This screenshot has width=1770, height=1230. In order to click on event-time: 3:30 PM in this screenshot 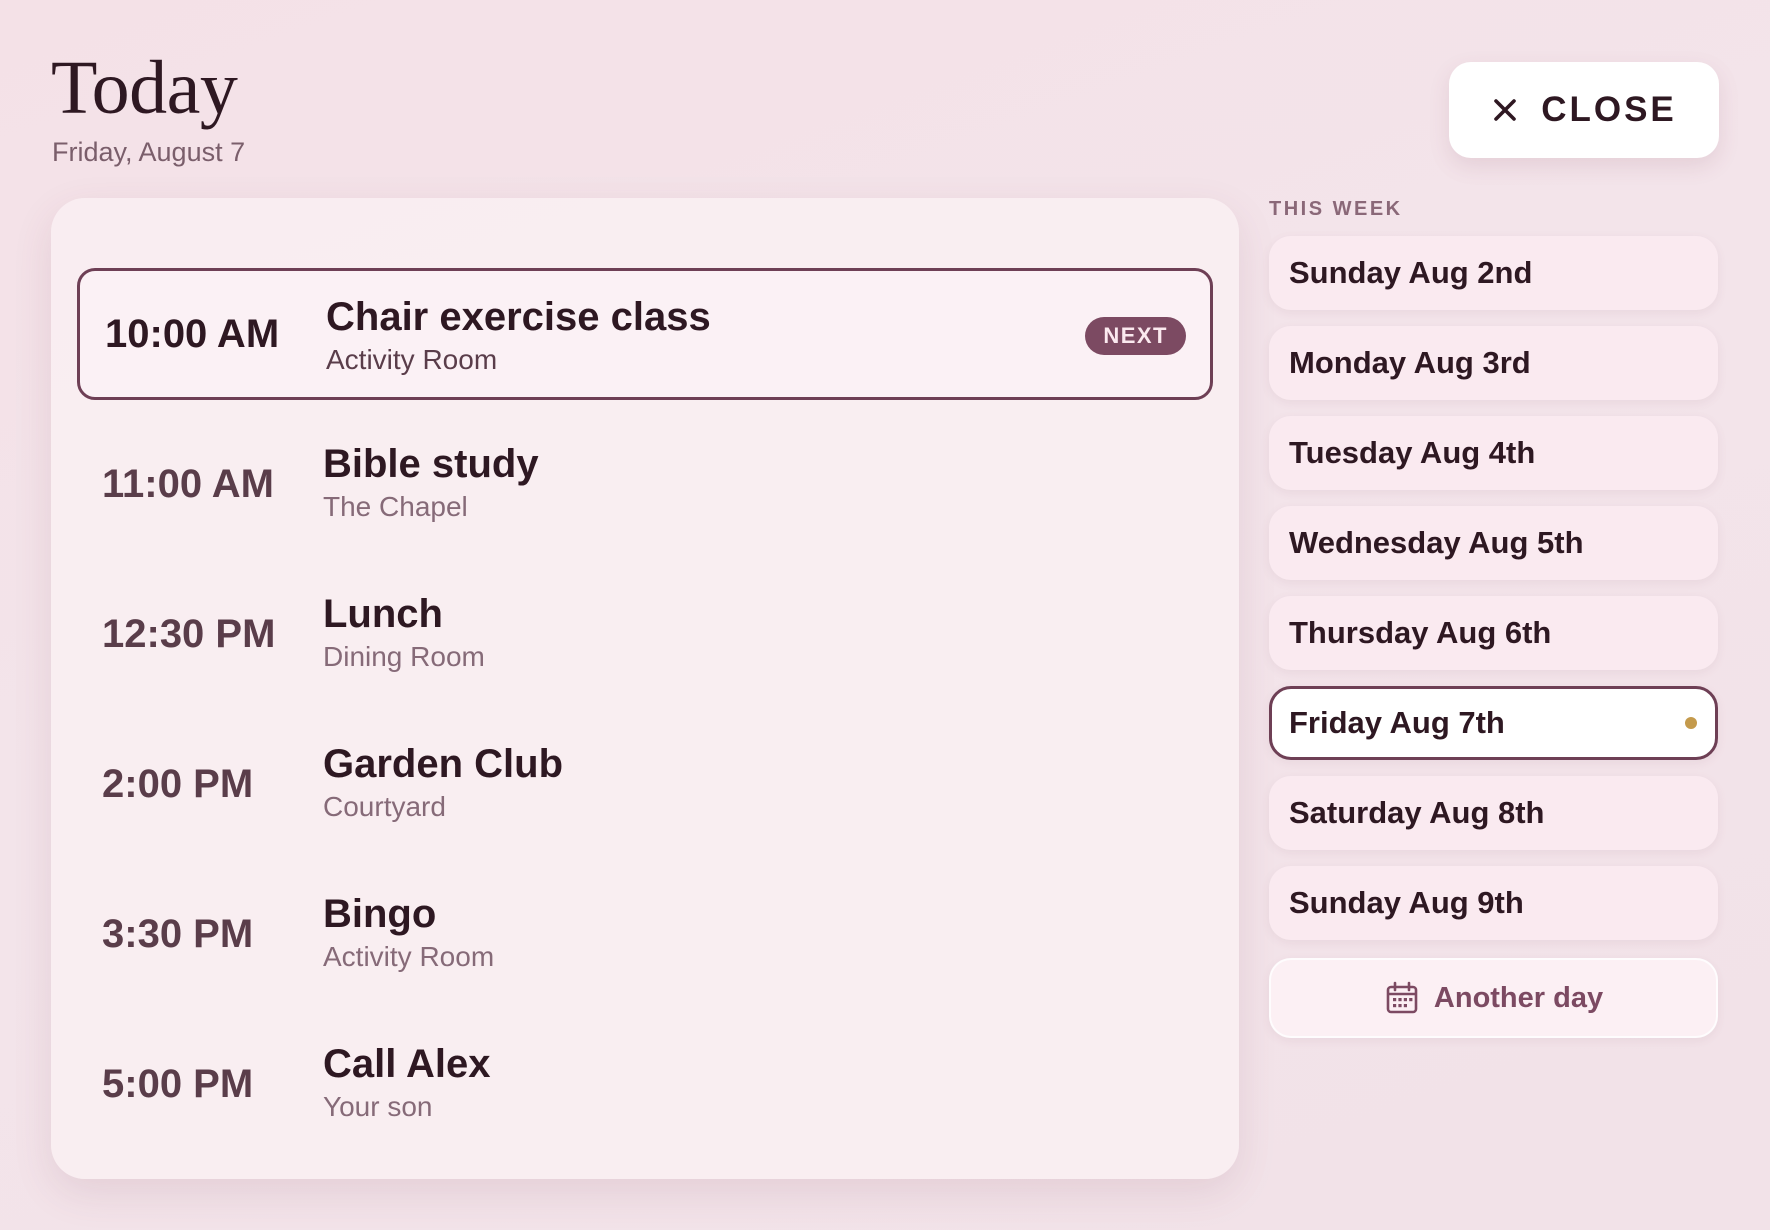, I will do `click(178, 933)`.